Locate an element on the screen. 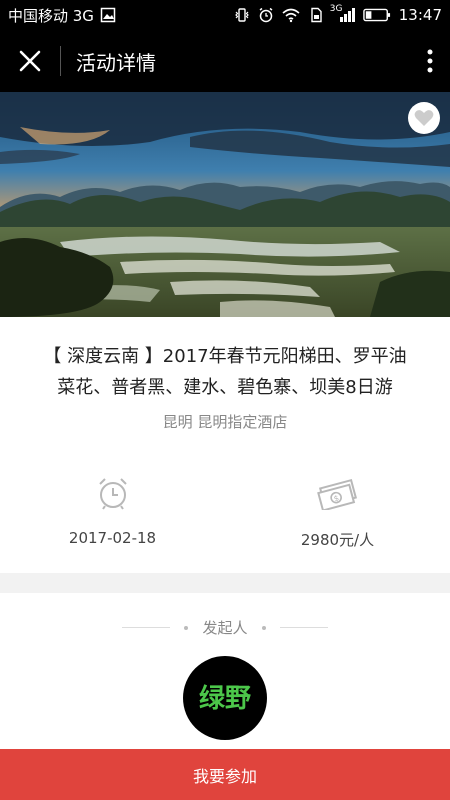 This screenshot has width=450, height=800. more-button is located at coordinates (430, 61).